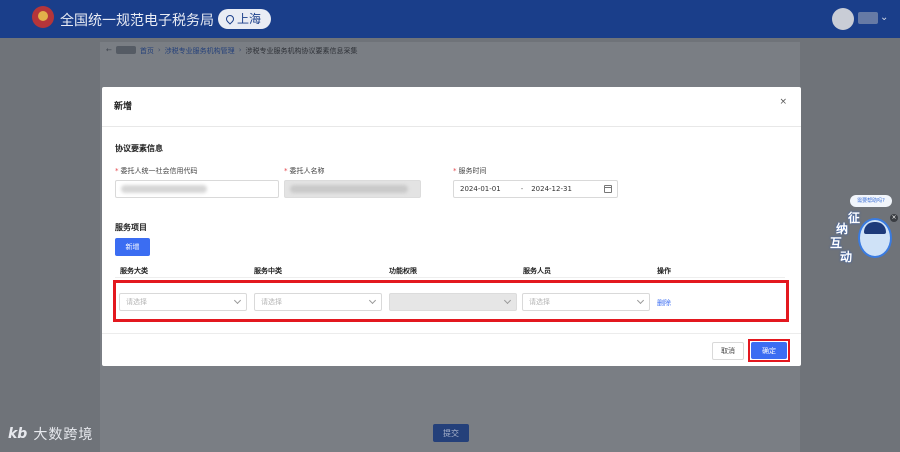 This screenshot has height=452, width=900. I want to click on back-label-blurred, so click(125, 50).